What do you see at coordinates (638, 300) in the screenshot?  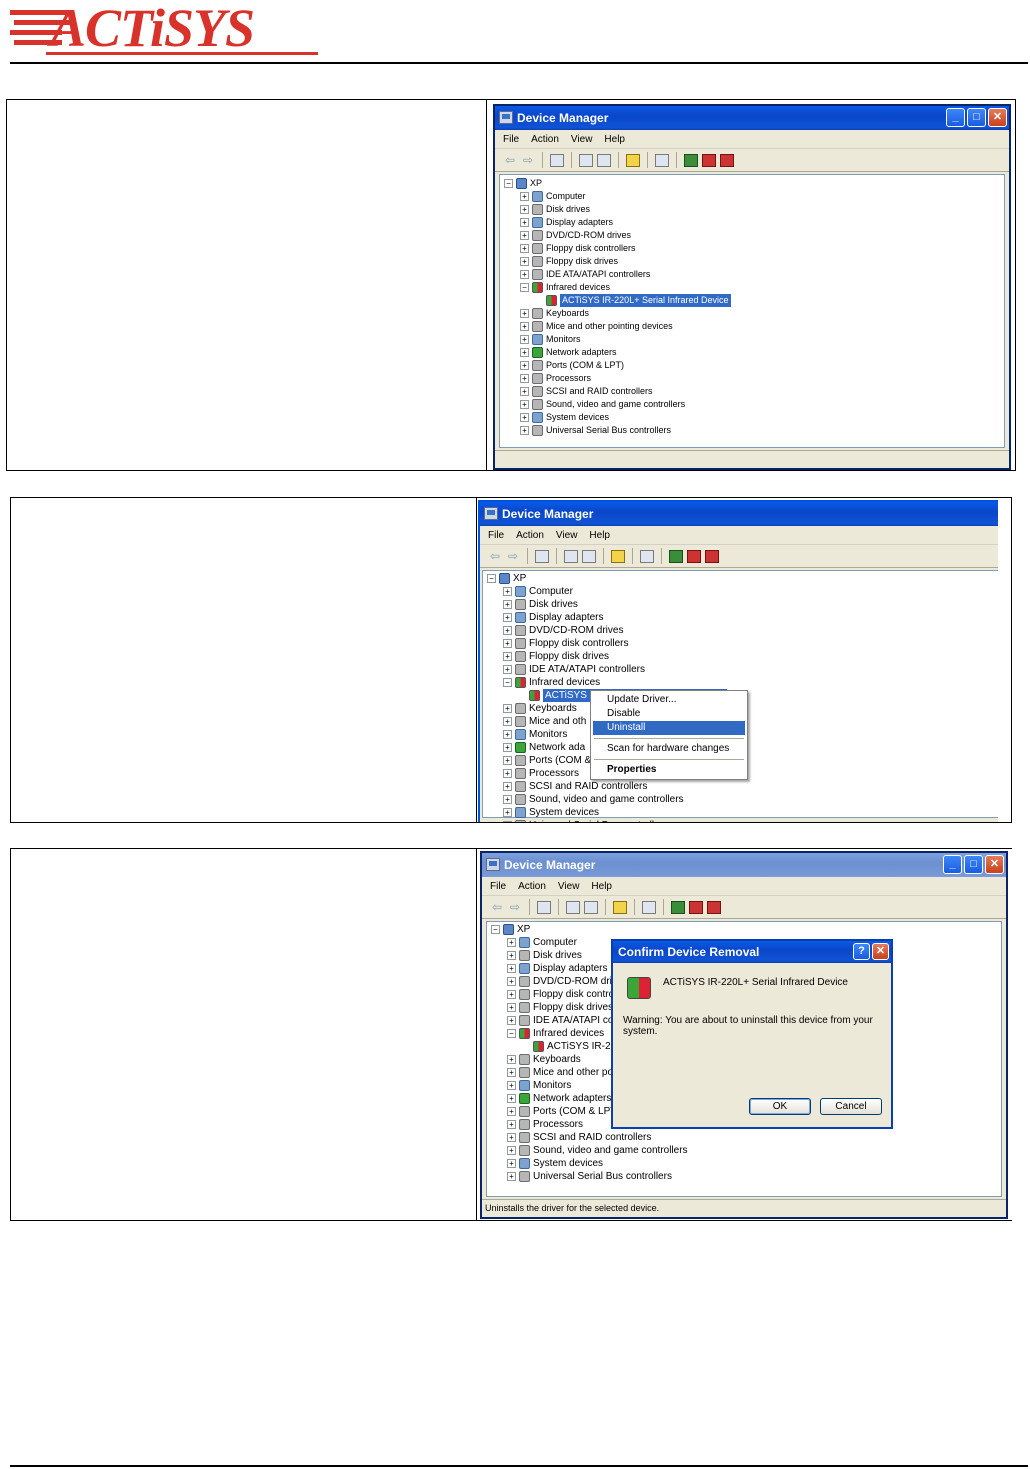 I see `tree-item-infrared-device: ACTiSYS IR-220L+ Serial Infrared Device` at bounding box center [638, 300].